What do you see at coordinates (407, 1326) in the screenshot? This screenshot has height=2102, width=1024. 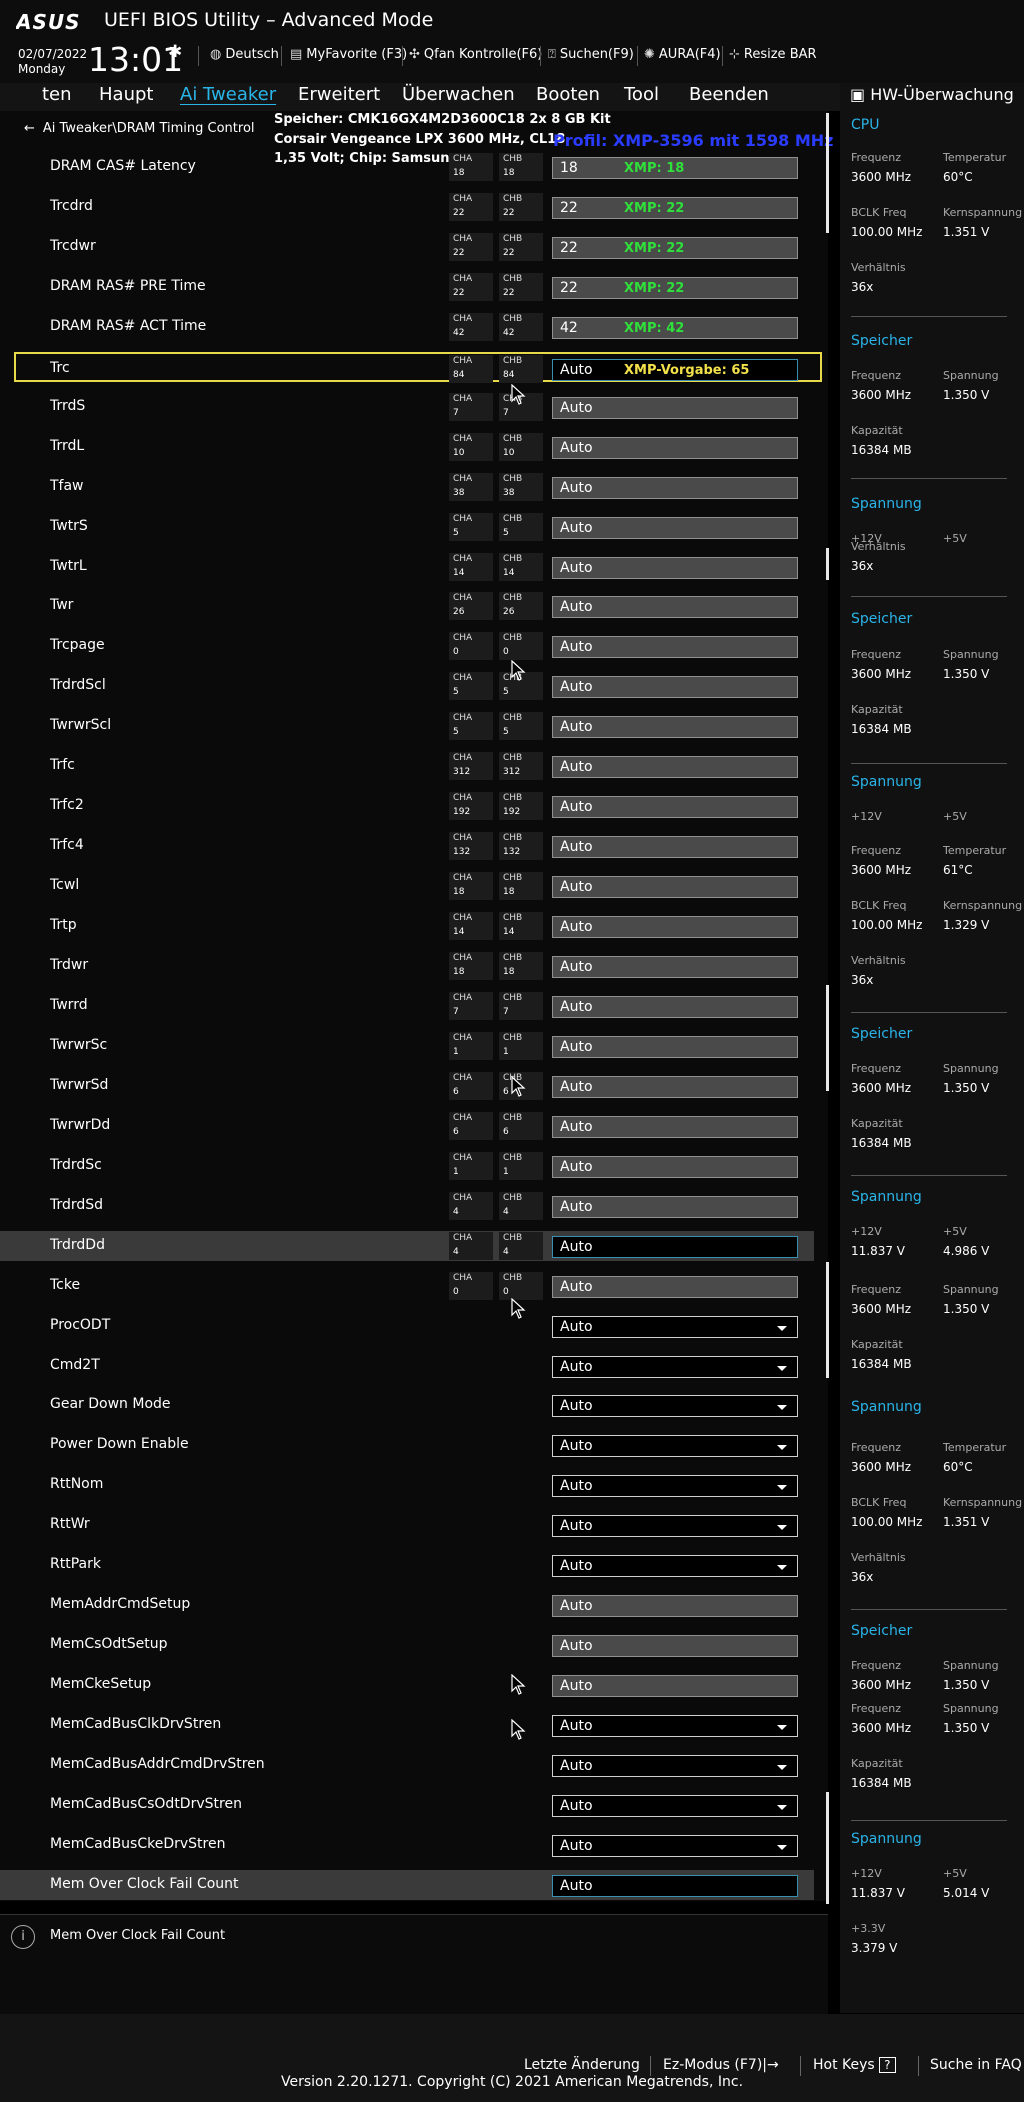 I see `setting-row: ProcODT Auto` at bounding box center [407, 1326].